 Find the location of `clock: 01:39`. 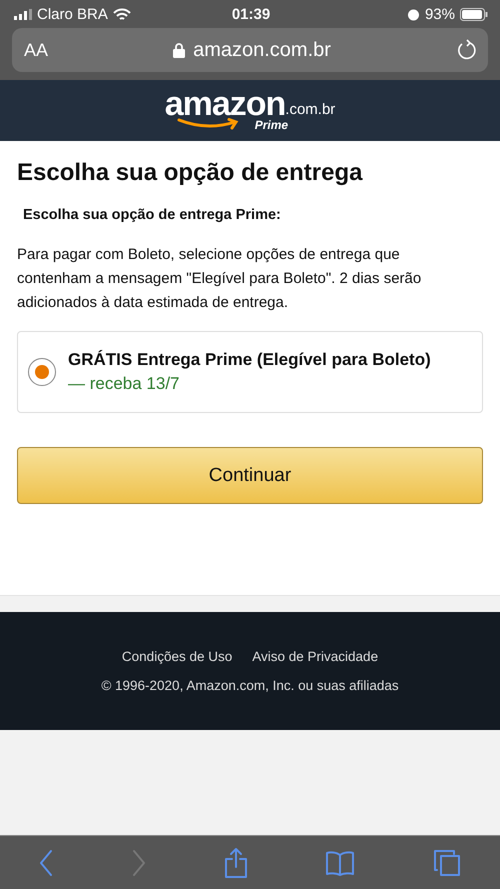

clock: 01:39 is located at coordinates (251, 14).